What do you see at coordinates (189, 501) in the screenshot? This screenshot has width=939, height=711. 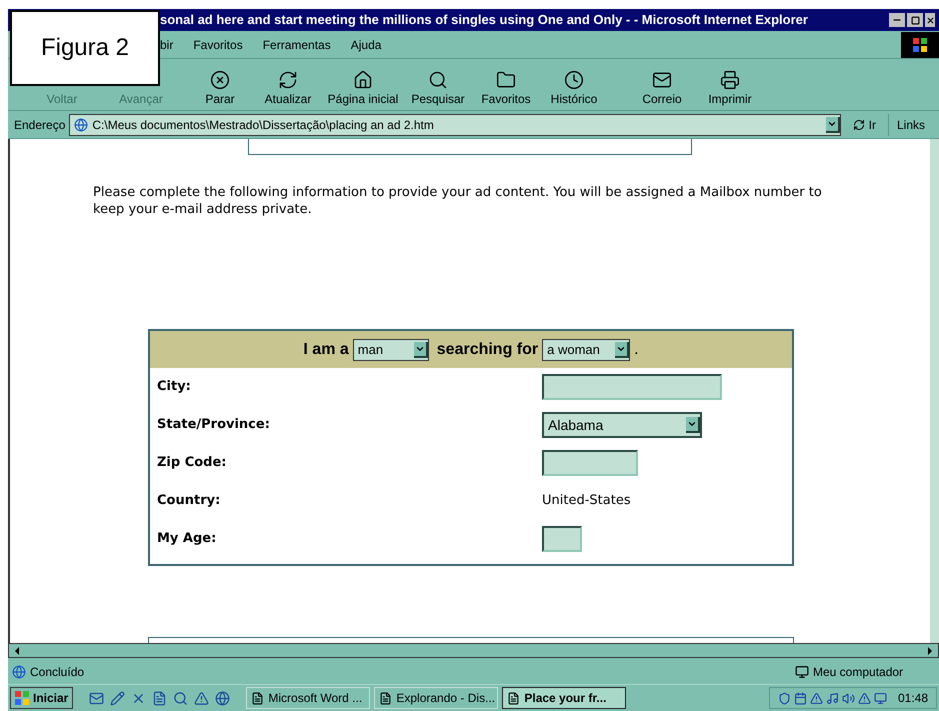 I see `field-label: Country:` at bounding box center [189, 501].